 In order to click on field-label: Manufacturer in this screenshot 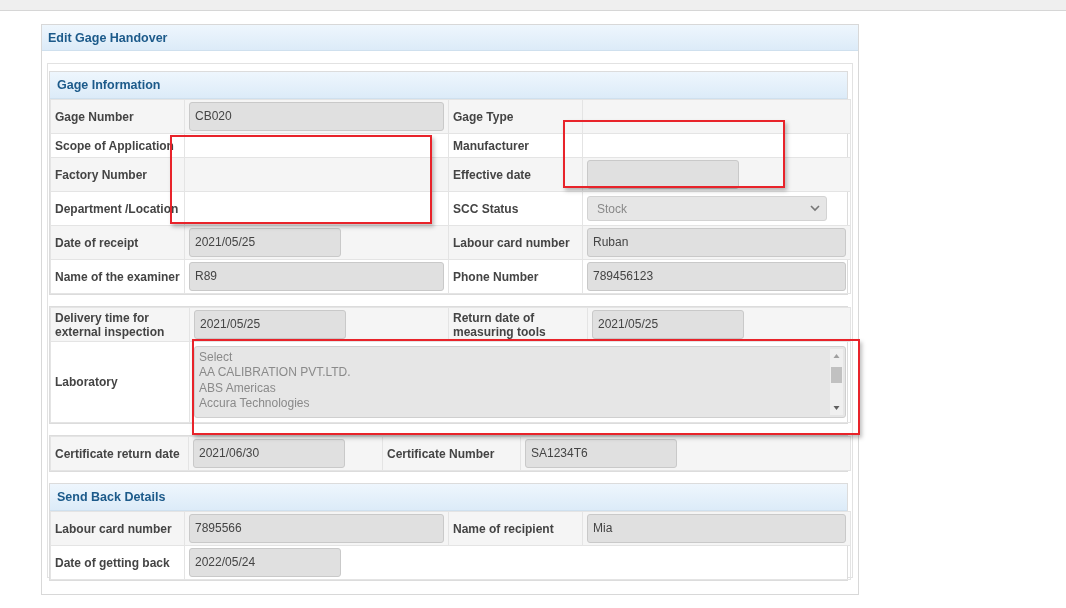, I will do `click(515, 145)`.